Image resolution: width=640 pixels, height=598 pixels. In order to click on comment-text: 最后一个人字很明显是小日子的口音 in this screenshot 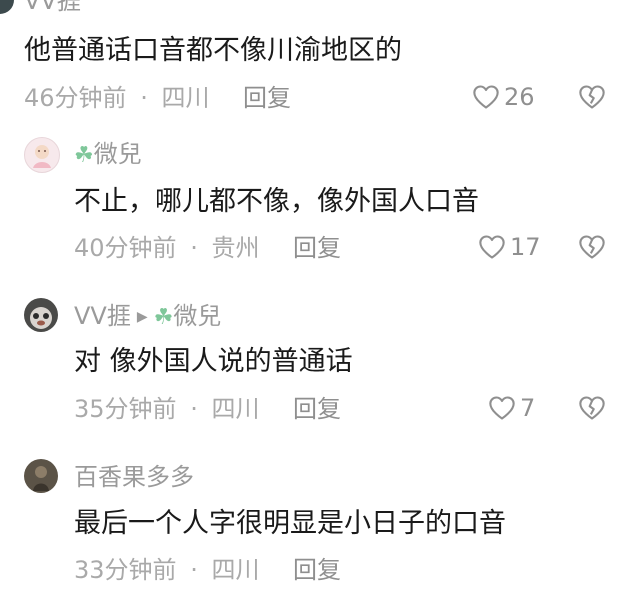, I will do `click(290, 523)`.